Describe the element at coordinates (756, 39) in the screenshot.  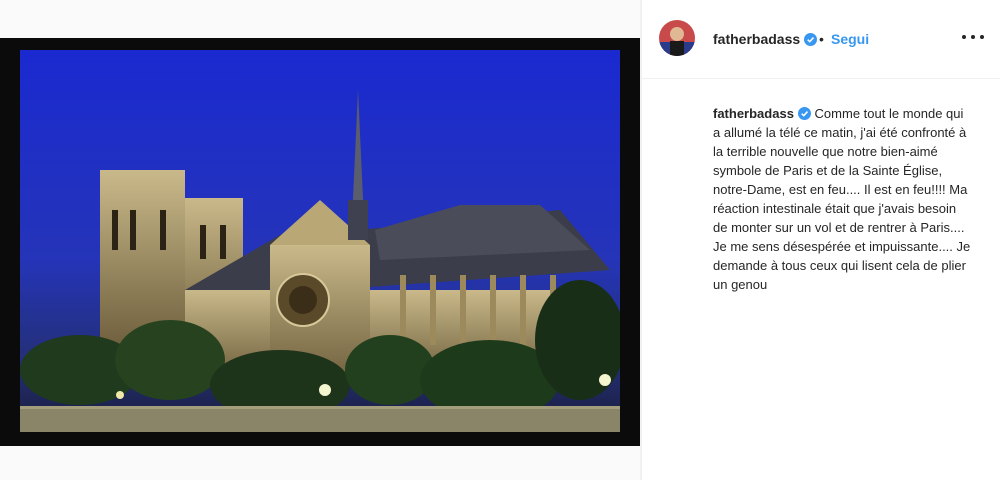
I see `header-username-text: fatherbadass` at that location.